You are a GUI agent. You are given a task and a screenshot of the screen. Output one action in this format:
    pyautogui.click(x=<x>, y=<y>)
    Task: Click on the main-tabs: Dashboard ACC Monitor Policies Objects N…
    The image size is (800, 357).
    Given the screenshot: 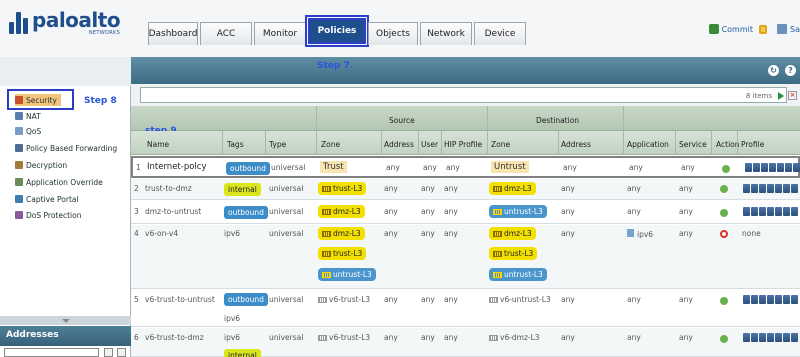 What is the action you would take?
    pyautogui.click(x=338, y=31)
    